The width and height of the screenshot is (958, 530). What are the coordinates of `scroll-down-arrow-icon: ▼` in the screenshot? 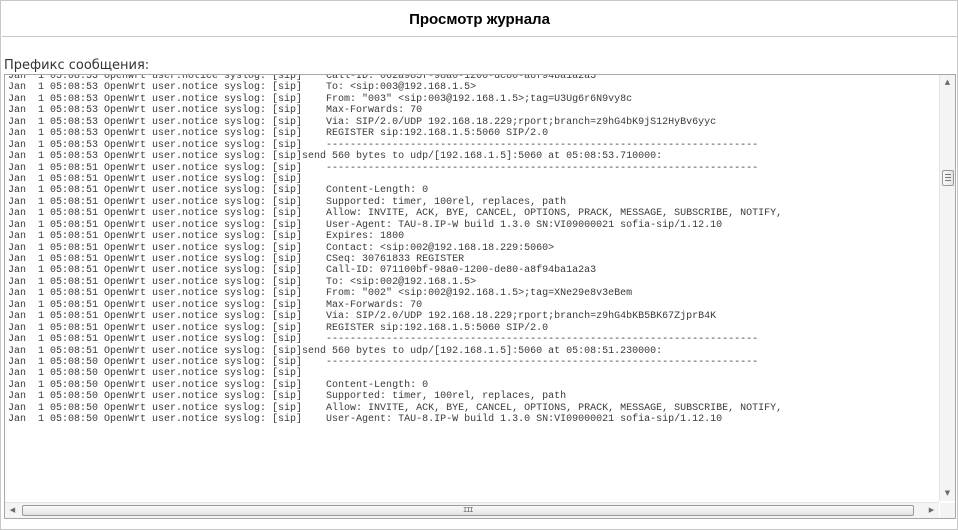 It's located at (947, 493).